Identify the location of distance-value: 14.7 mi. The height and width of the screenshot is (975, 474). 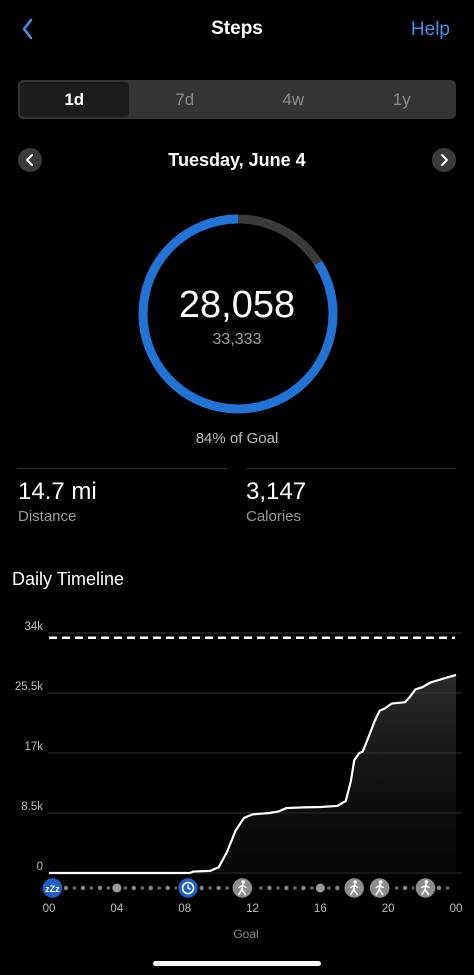
(57, 491).